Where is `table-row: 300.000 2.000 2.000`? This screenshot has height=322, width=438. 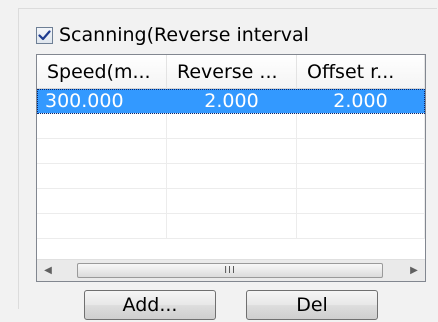
table-row: 300.000 2.000 2.000 is located at coordinates (231, 101).